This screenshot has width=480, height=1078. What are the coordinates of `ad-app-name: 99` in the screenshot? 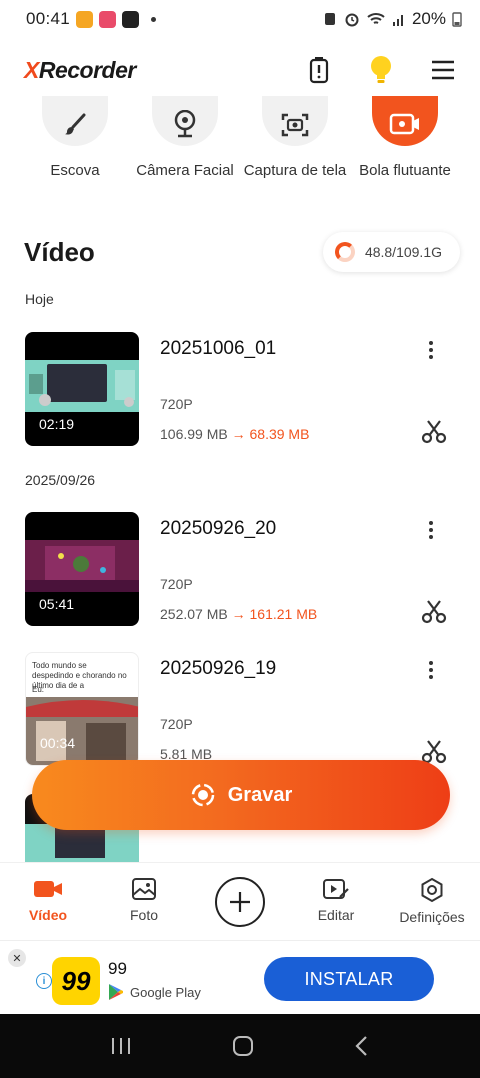 It's located at (117, 968).